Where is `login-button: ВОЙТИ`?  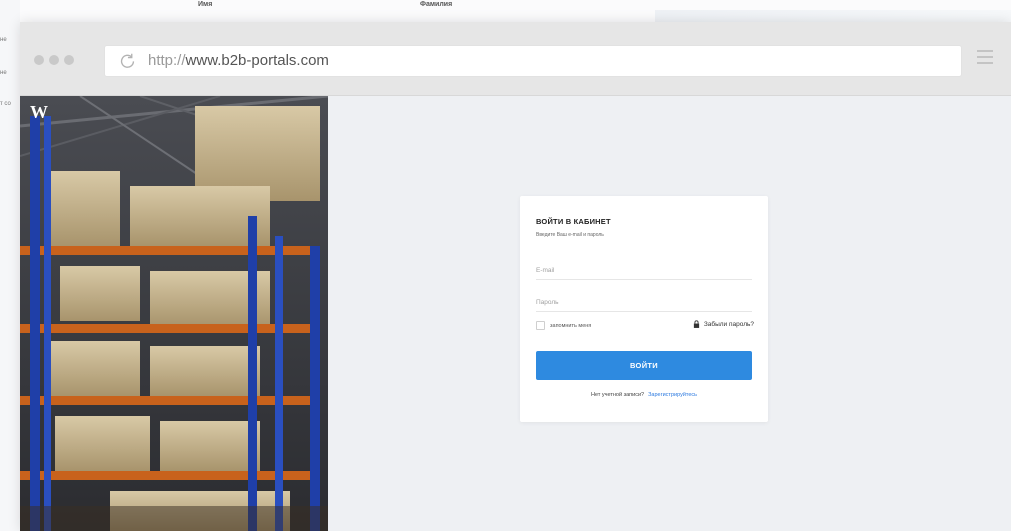 login-button: ВОЙТИ is located at coordinates (644, 365).